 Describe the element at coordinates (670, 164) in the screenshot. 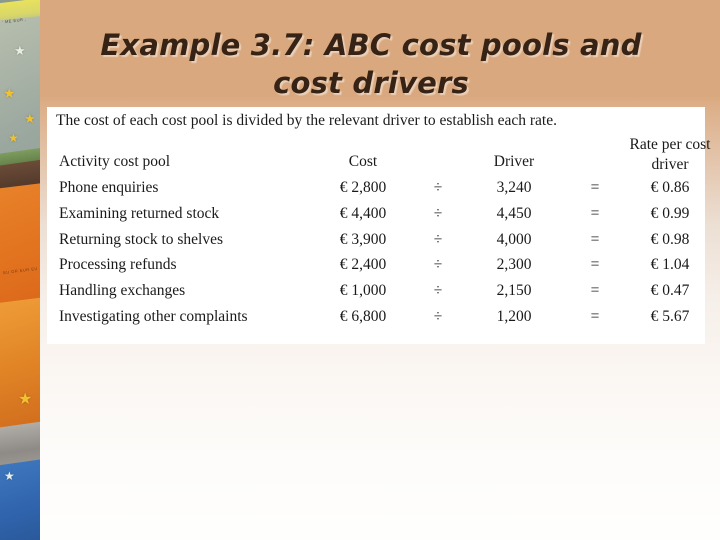

I see `rate-header-line-2: driver` at that location.